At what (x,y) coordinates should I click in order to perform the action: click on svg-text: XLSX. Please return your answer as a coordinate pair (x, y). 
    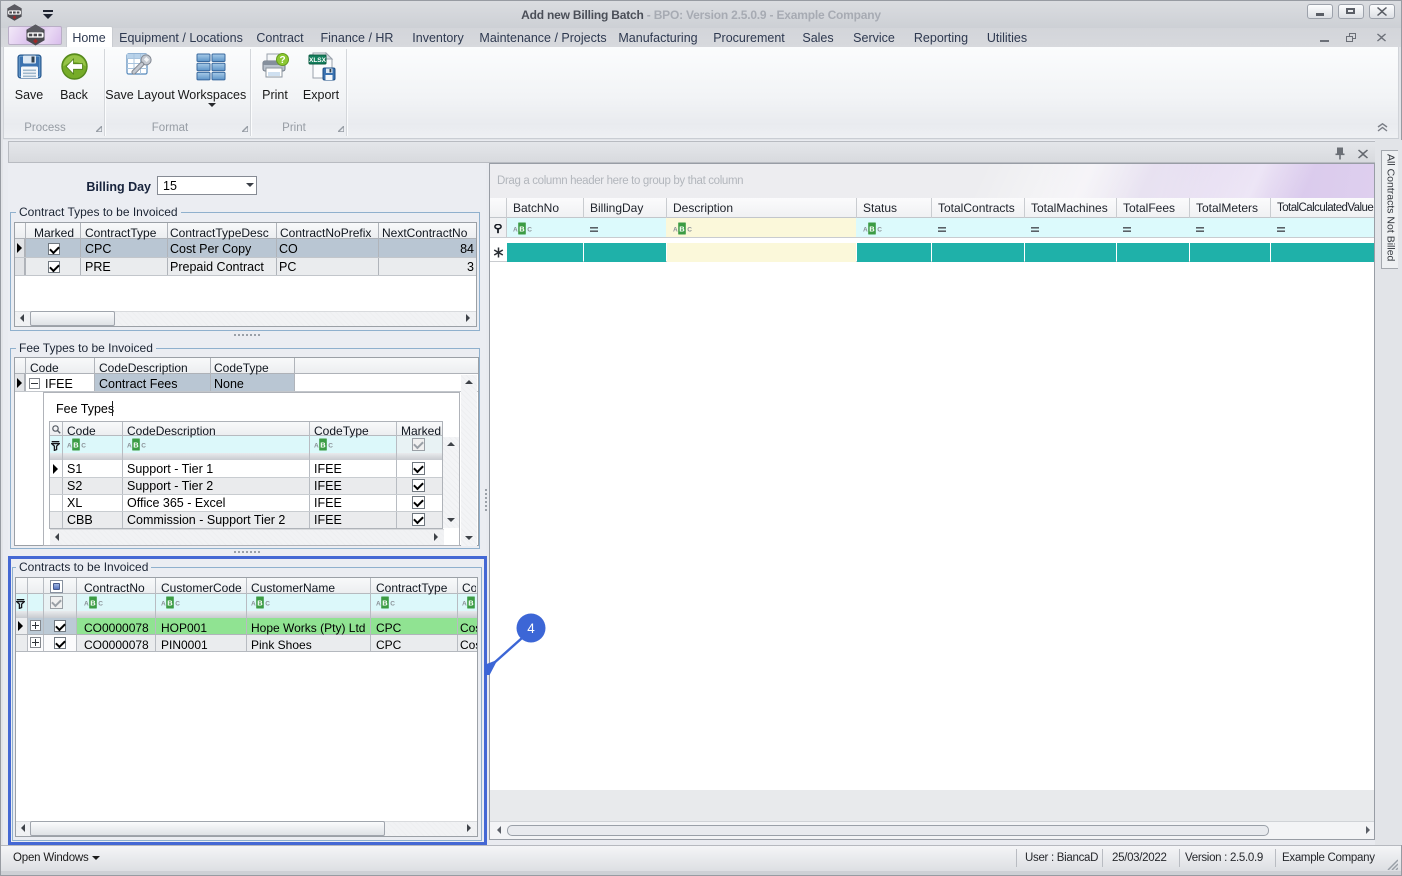
    Looking at the image, I should click on (318, 60).